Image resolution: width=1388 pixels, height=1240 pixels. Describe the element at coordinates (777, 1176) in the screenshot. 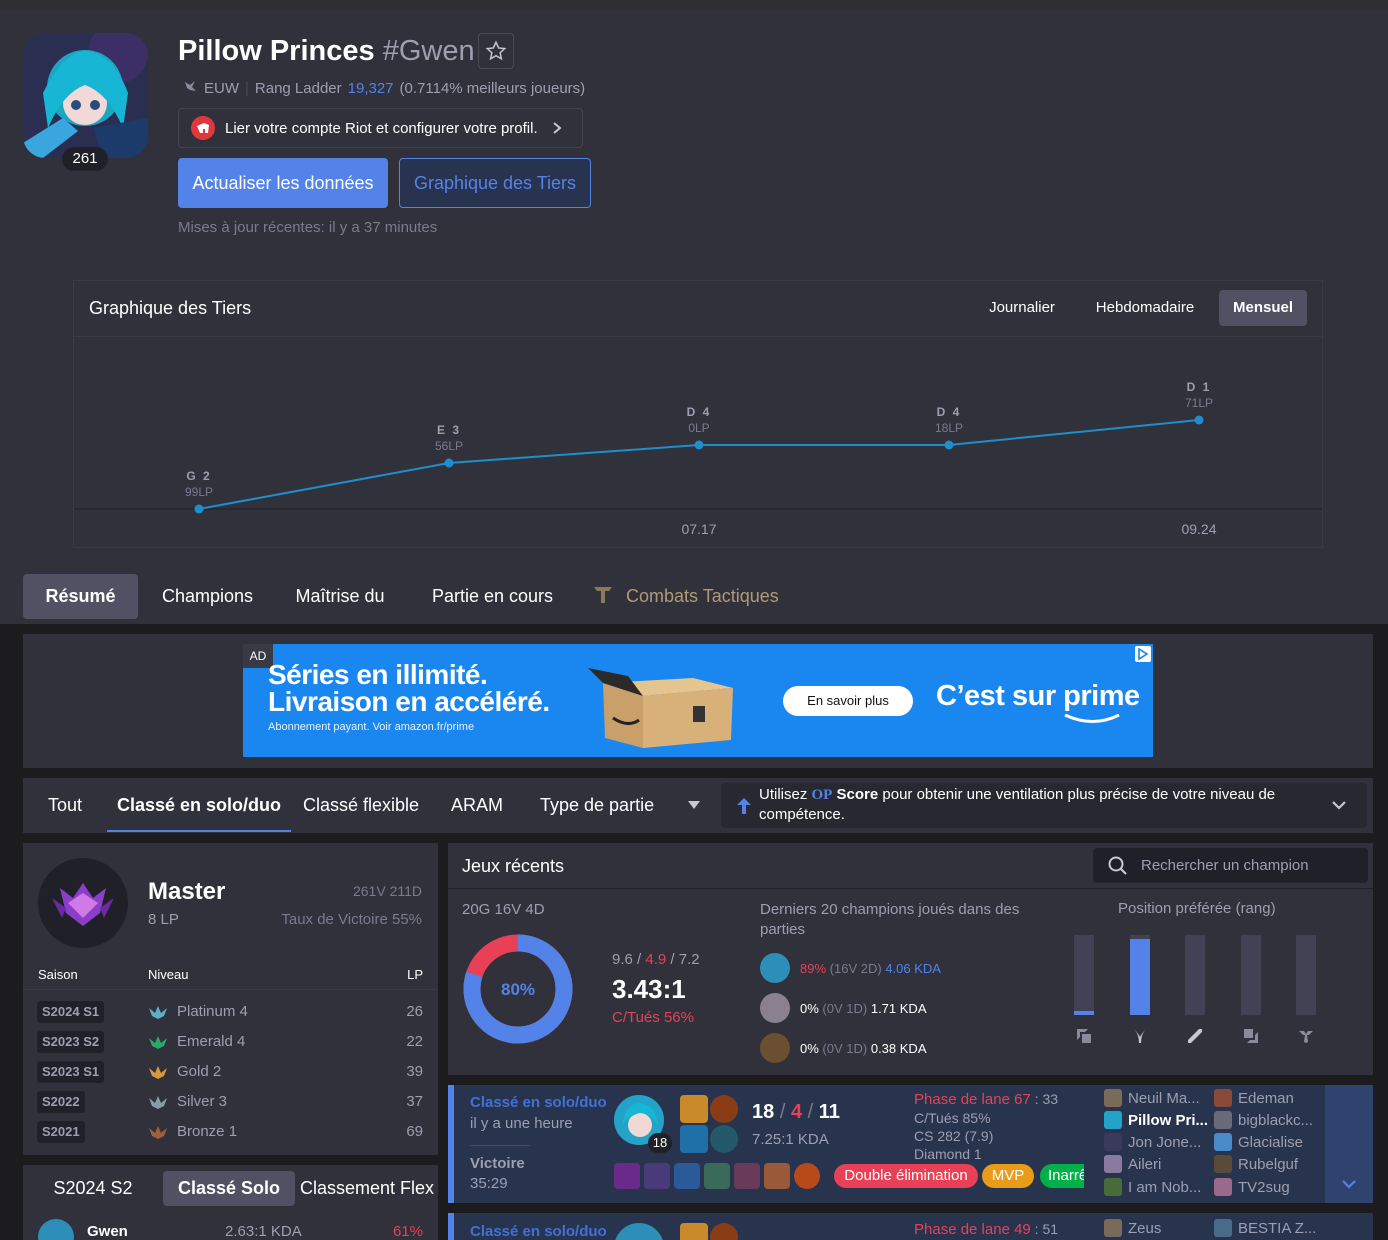

I see `item-slot` at that location.